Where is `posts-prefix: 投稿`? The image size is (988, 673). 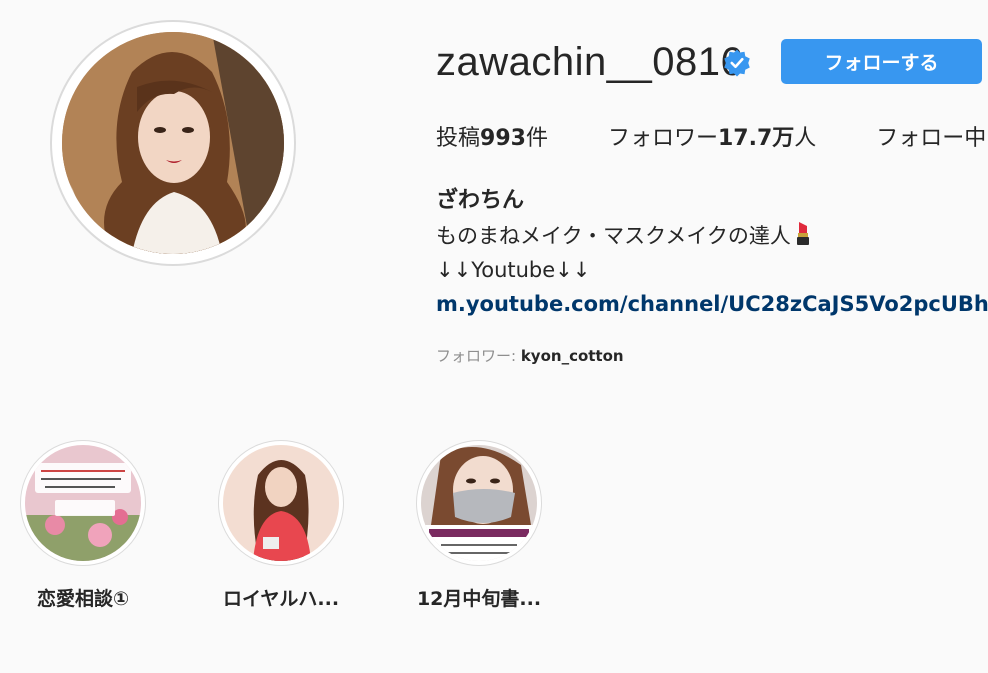 posts-prefix: 投稿 is located at coordinates (458, 138).